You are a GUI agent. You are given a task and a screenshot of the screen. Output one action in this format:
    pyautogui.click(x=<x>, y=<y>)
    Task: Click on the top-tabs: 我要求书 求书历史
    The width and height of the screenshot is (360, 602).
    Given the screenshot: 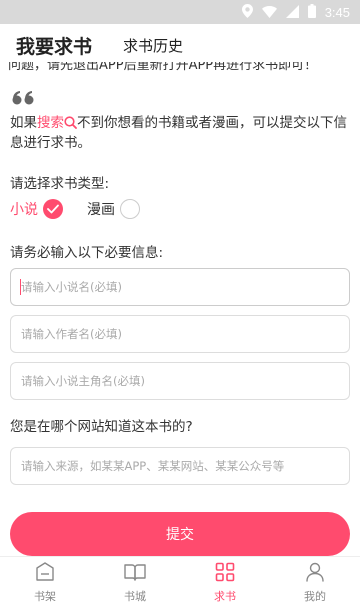 What is the action you would take?
    pyautogui.click(x=180, y=44)
    